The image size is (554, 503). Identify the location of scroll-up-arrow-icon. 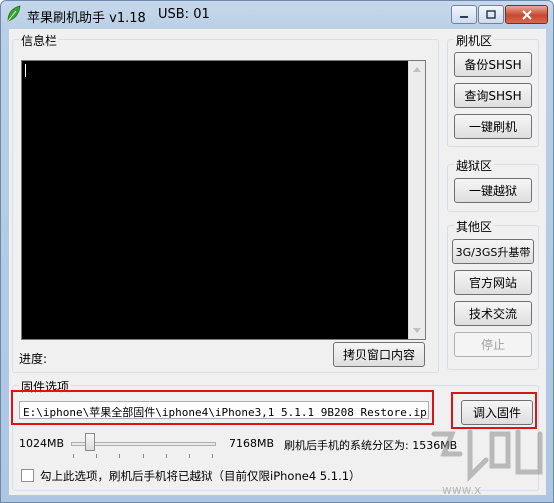
(417, 69).